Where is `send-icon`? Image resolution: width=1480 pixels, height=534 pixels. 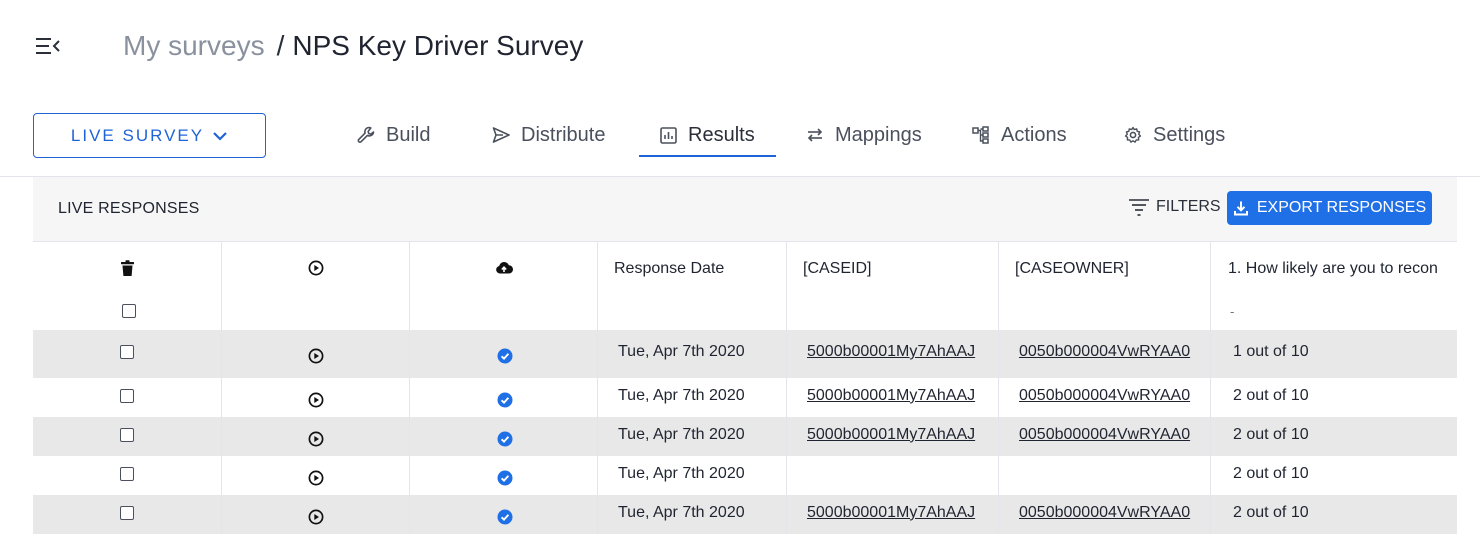
send-icon is located at coordinates (501, 135).